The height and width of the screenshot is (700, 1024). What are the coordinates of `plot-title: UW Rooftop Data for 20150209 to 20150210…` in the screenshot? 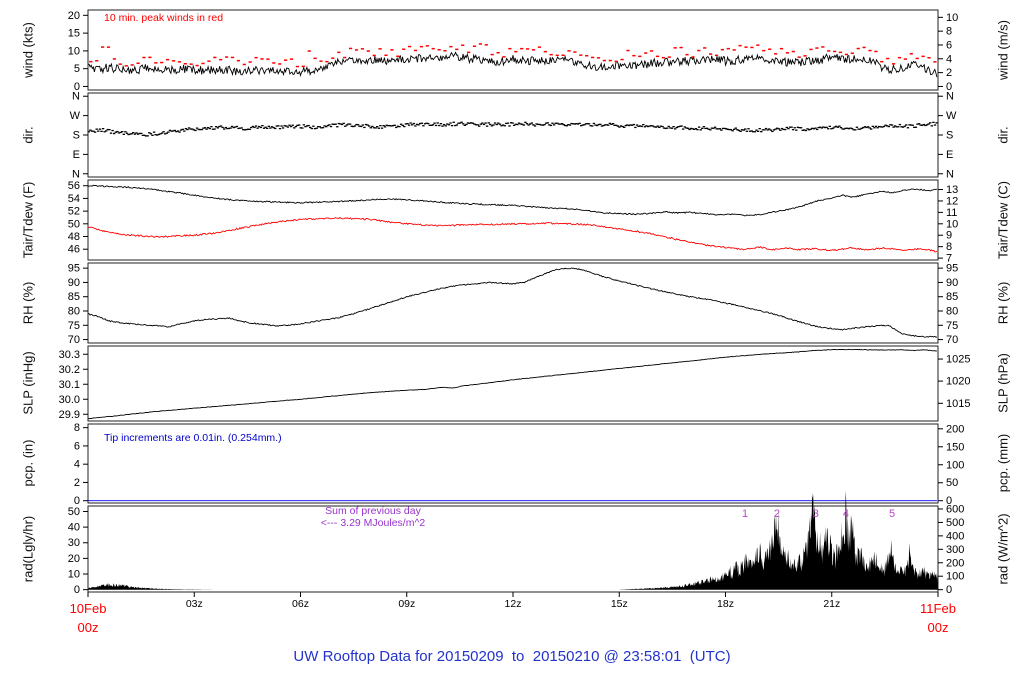 It's located at (512, 656).